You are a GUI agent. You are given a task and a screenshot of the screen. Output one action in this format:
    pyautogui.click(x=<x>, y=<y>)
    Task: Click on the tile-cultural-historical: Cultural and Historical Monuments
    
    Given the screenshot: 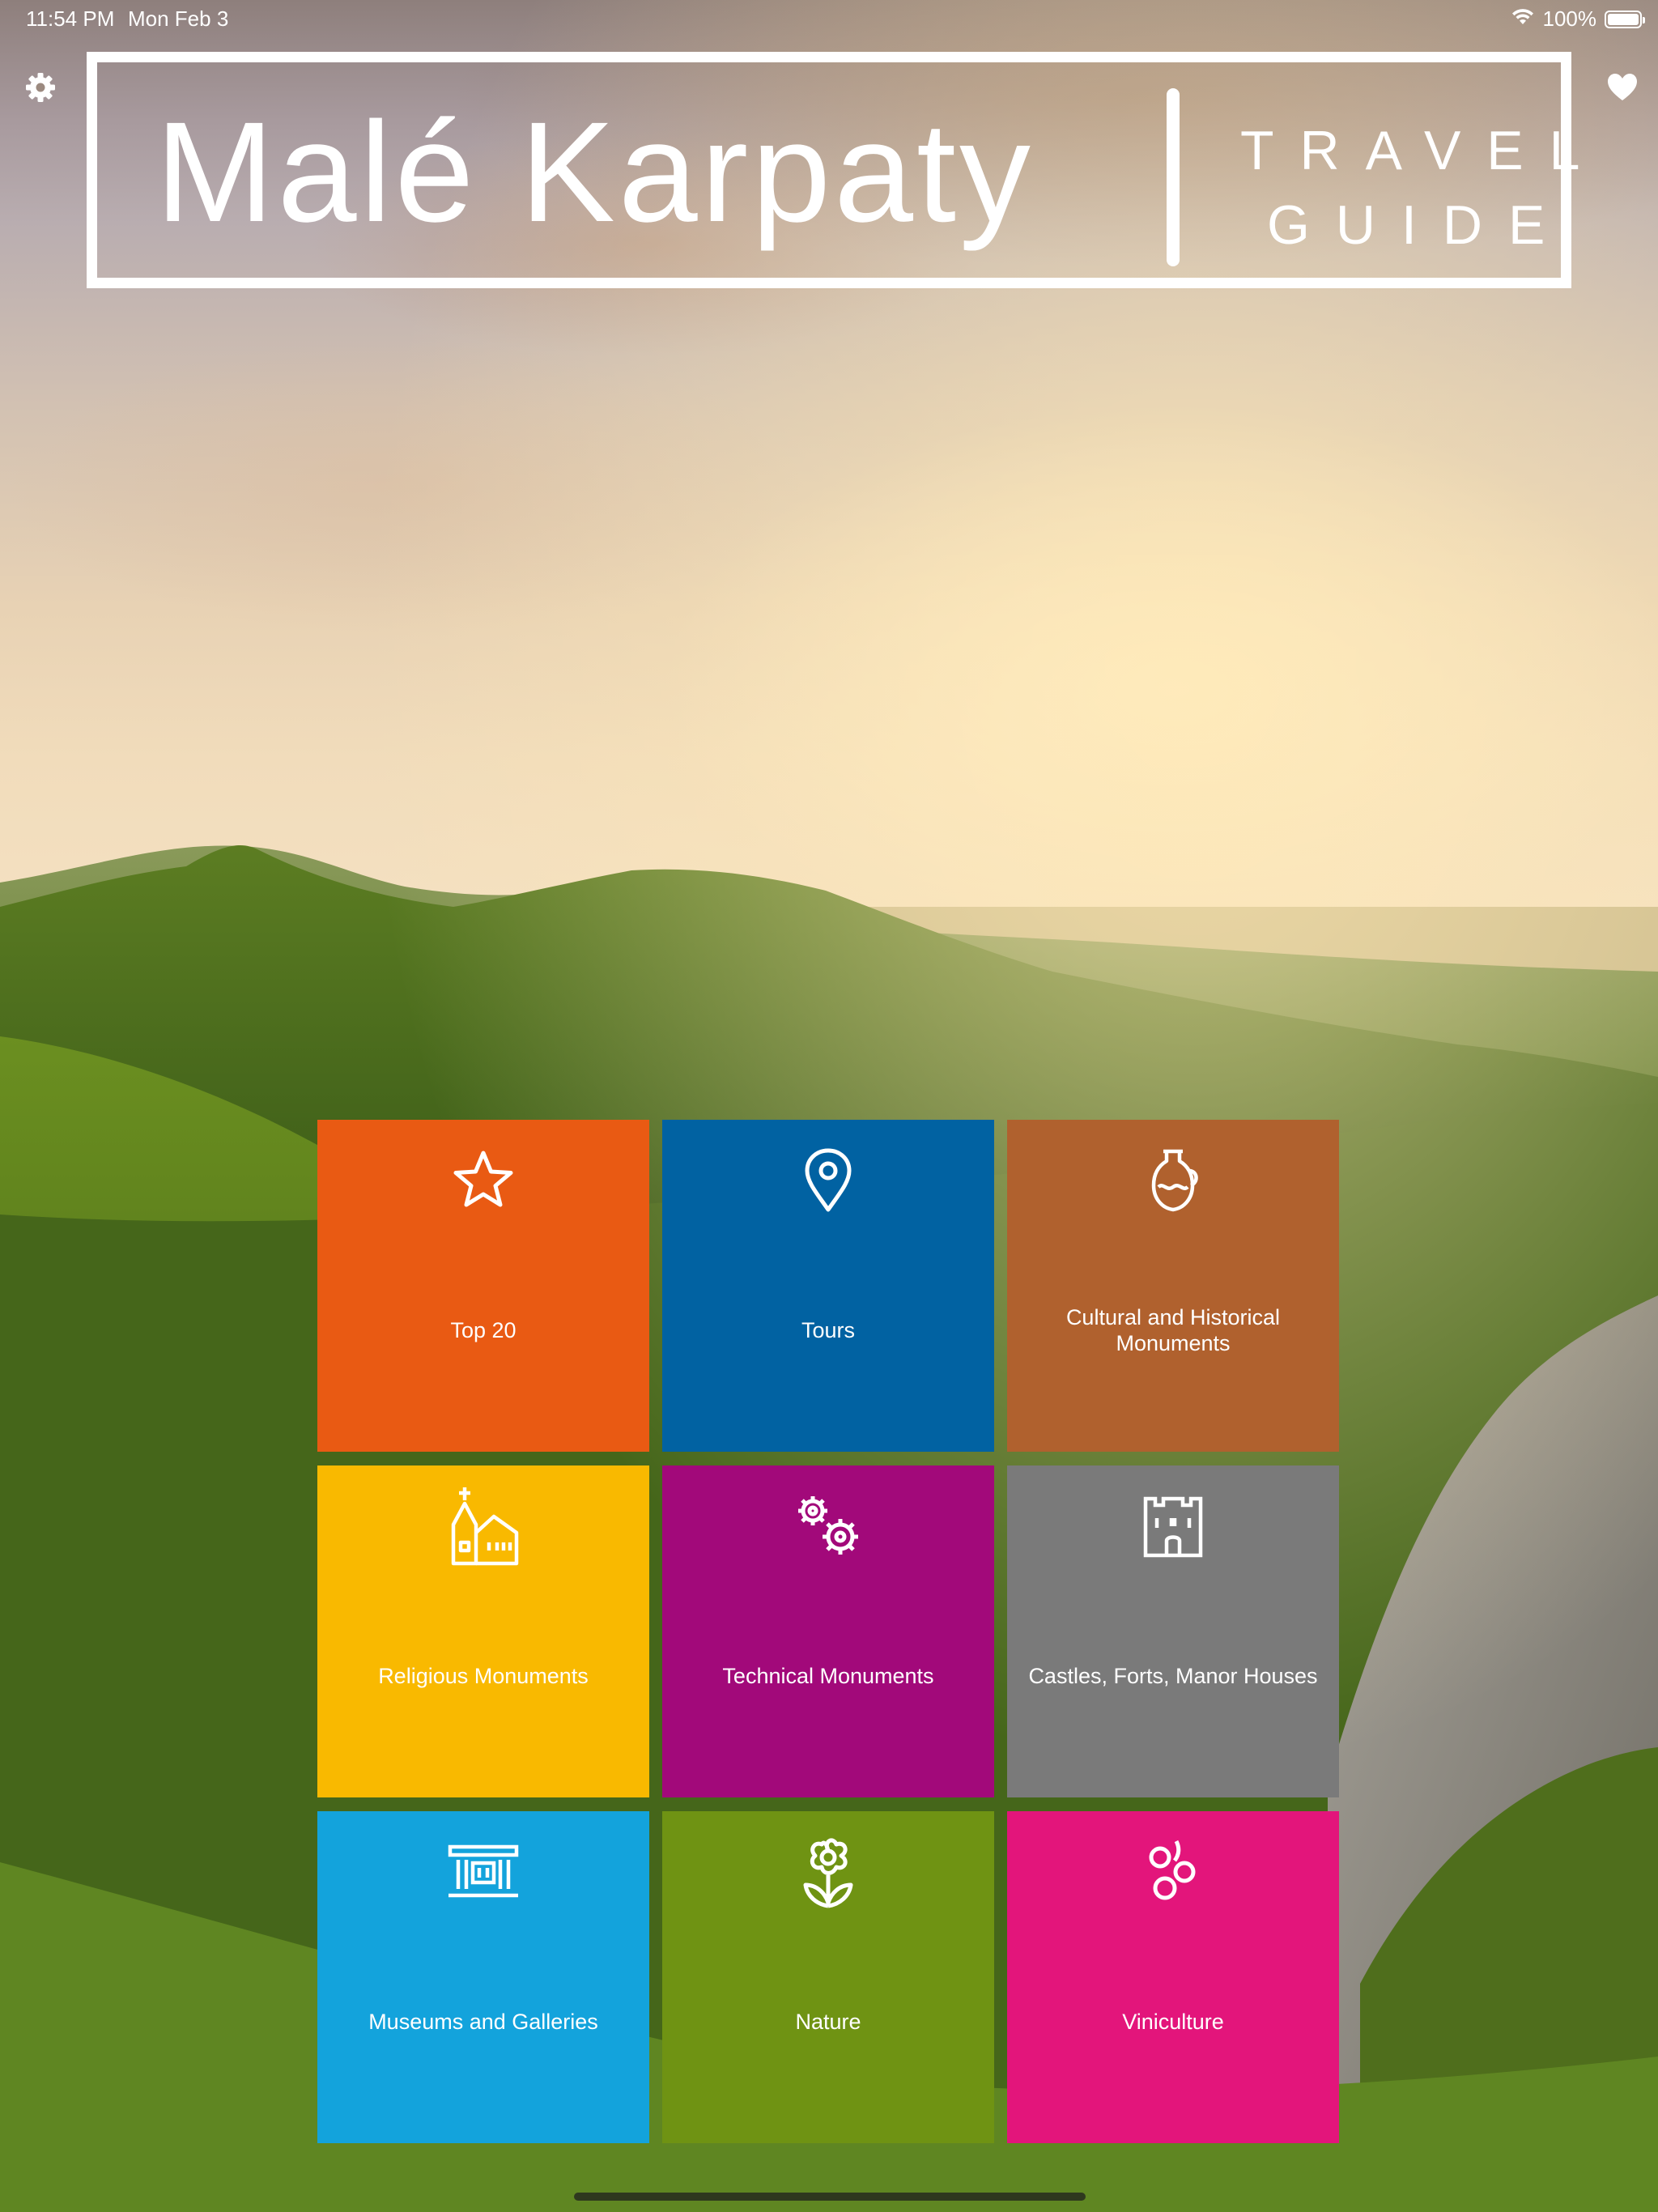 What is the action you would take?
    pyautogui.click(x=1173, y=1286)
    